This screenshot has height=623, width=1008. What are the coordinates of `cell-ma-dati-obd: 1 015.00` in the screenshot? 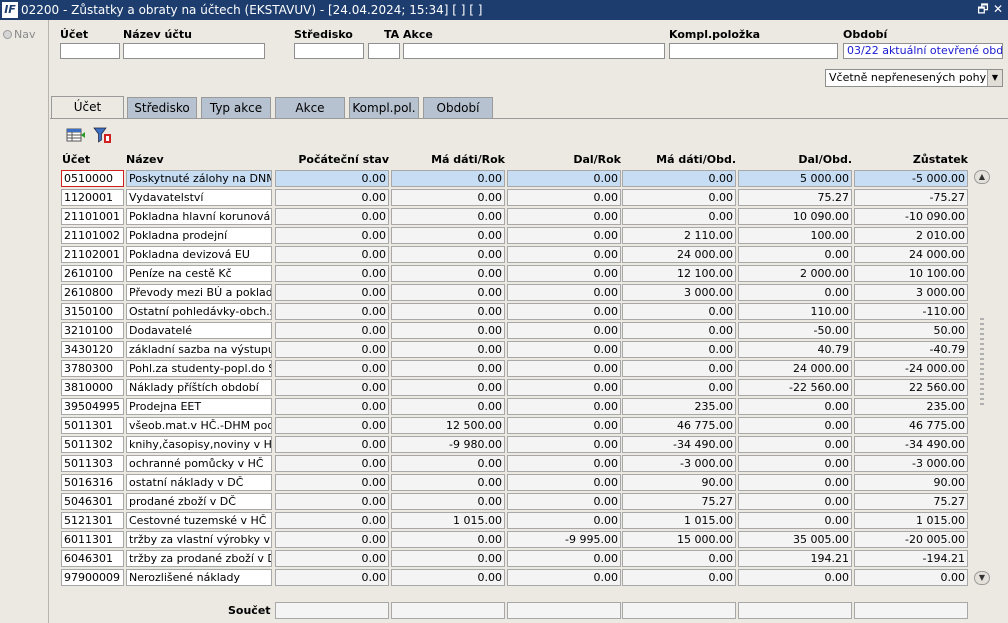 It's located at (679, 520).